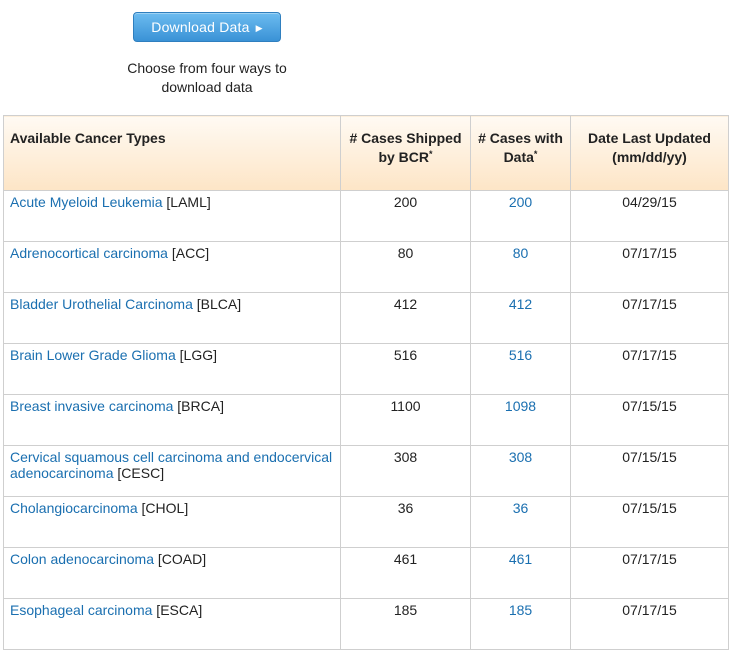 The height and width of the screenshot is (650, 732). Describe the element at coordinates (520, 610) in the screenshot. I see `cases-with-data-link: 185` at that location.